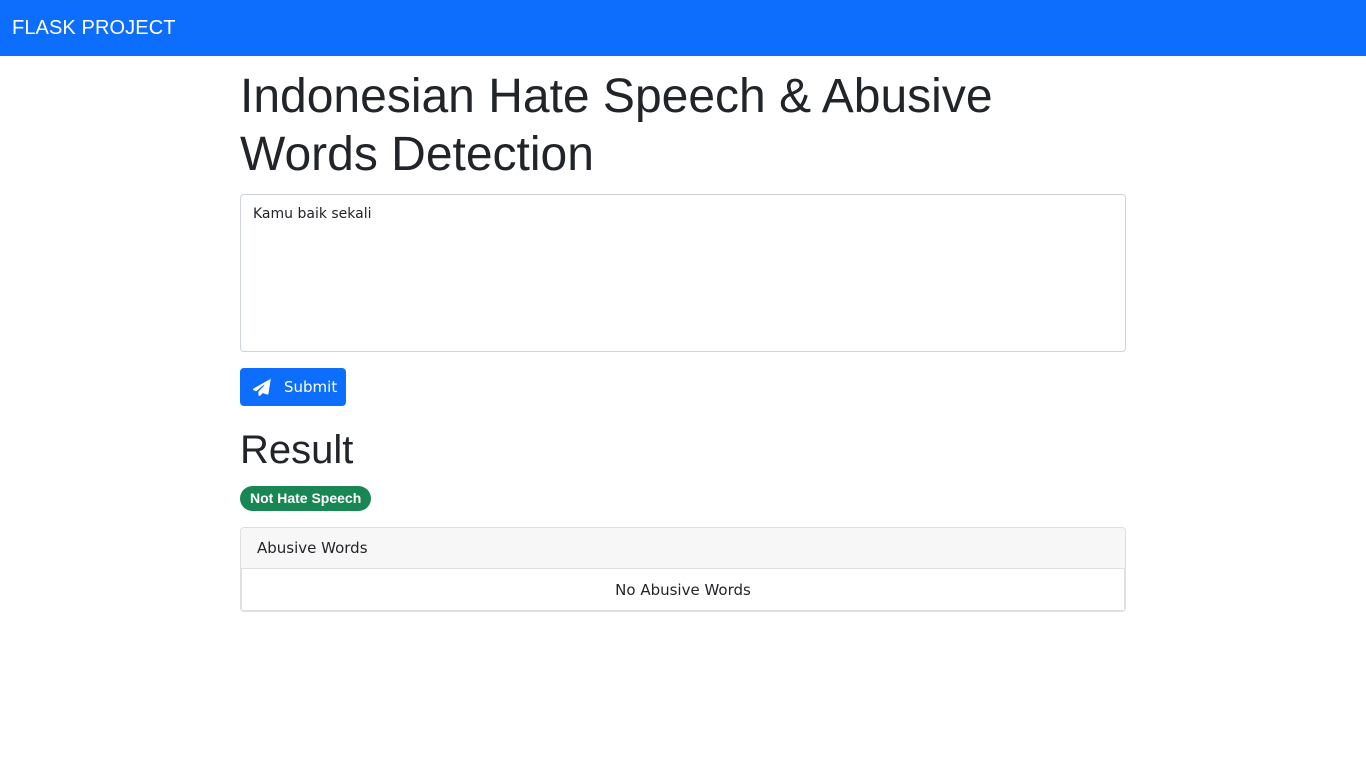 The image size is (1366, 768). Describe the element at coordinates (297, 450) in the screenshot. I see `result-heading: Result` at that location.